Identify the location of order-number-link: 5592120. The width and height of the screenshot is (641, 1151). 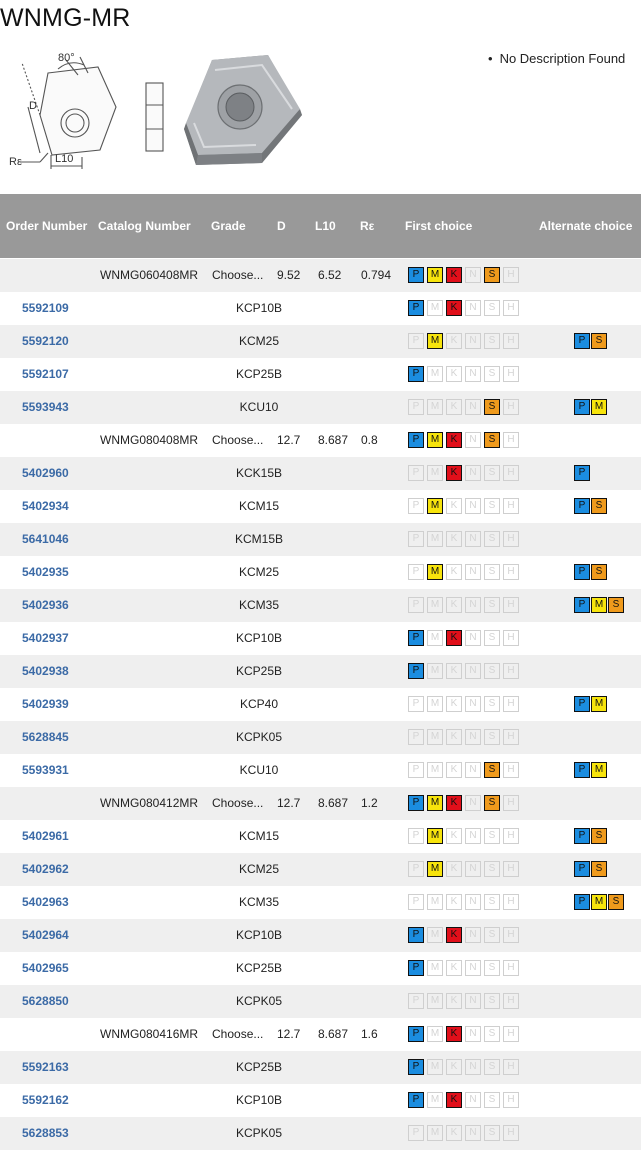
(45, 341).